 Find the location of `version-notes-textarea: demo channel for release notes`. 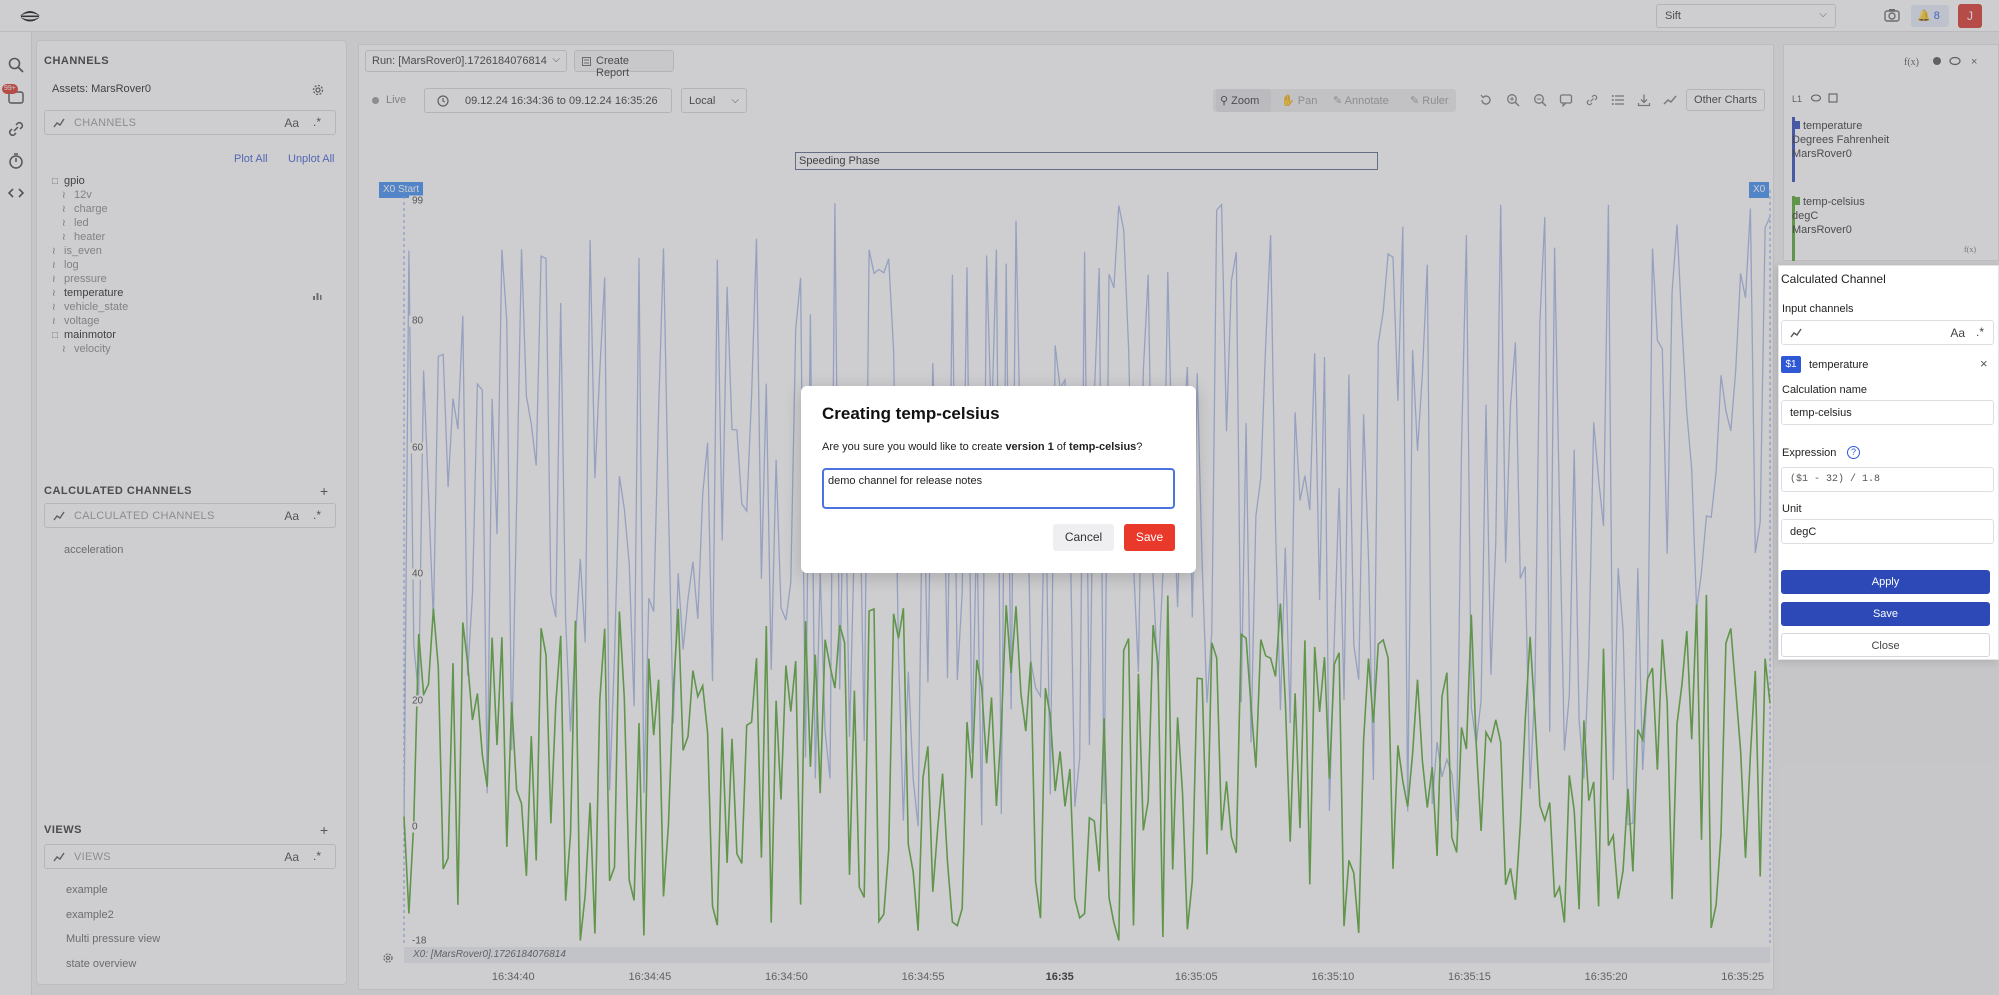

version-notes-textarea: demo channel for release notes is located at coordinates (998, 488).